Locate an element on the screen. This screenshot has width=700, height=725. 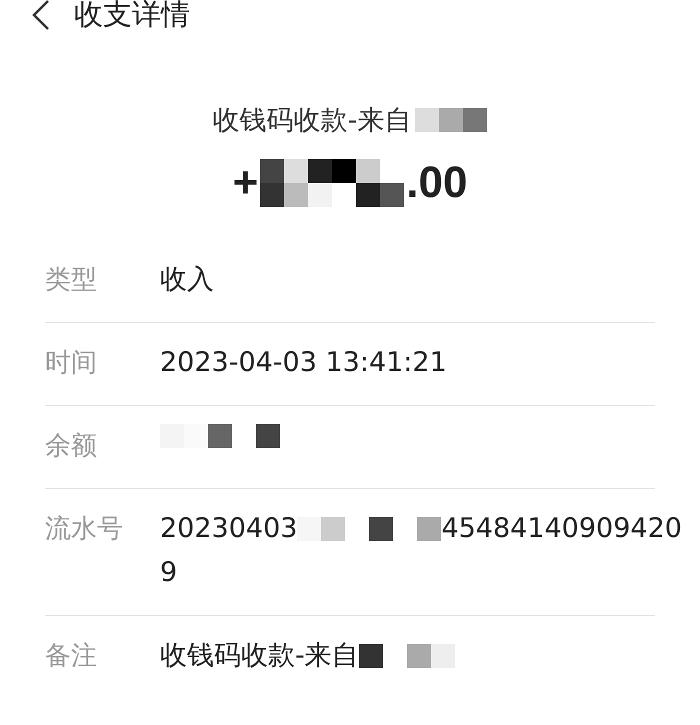
field-label: 备注 is located at coordinates (71, 656).